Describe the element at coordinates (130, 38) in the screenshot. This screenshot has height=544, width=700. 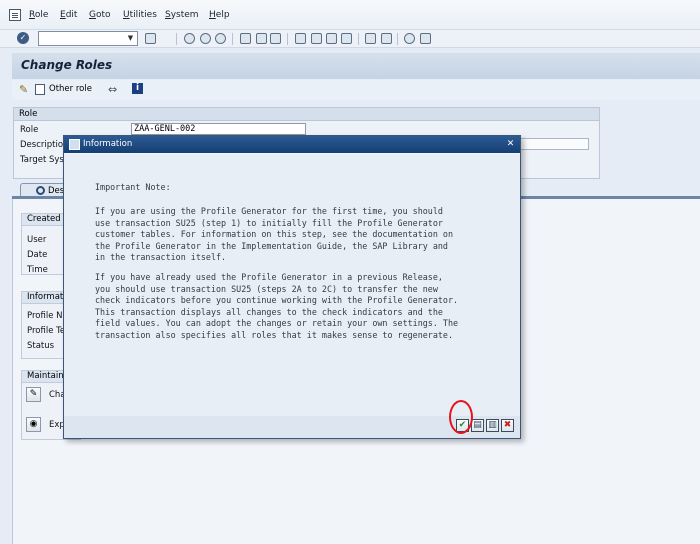
I see `chevron-down-icon: ▼` at that location.